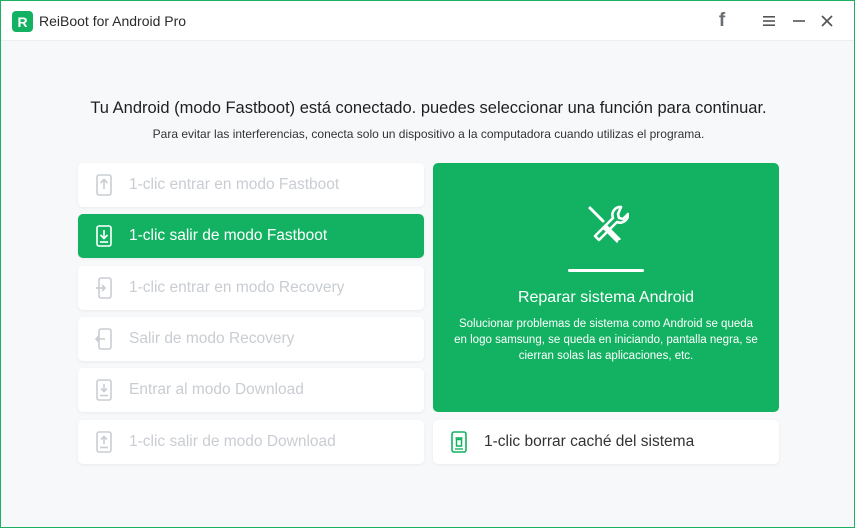  Describe the element at coordinates (606, 297) in the screenshot. I see `repair-title: Reparar sistema Android` at that location.